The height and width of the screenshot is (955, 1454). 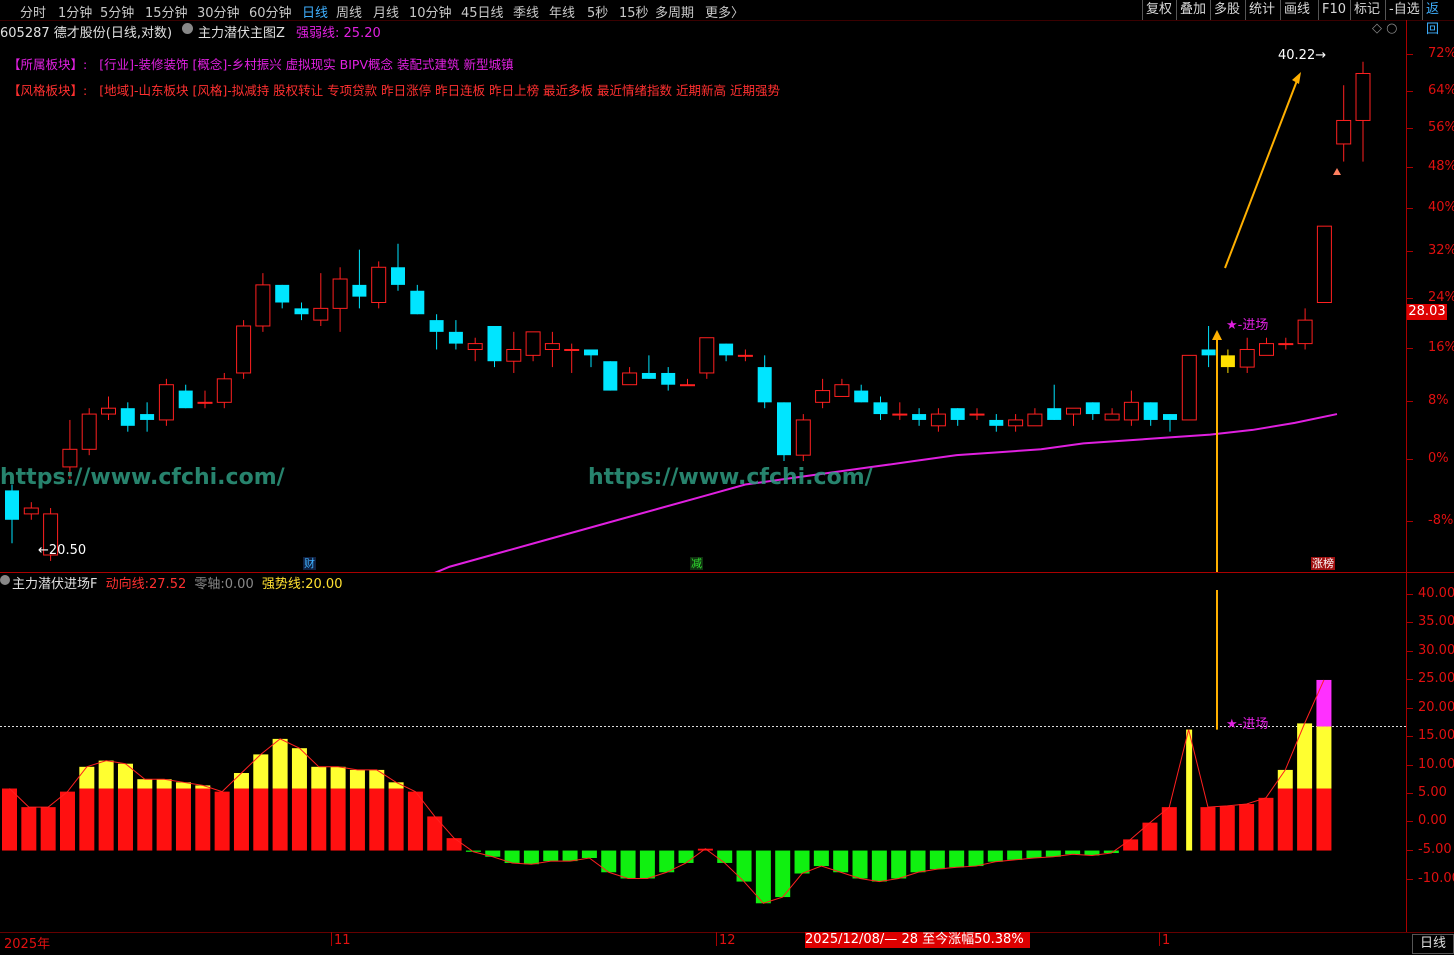 I want to click on period-tab-7: 周线, so click(x=349, y=11).